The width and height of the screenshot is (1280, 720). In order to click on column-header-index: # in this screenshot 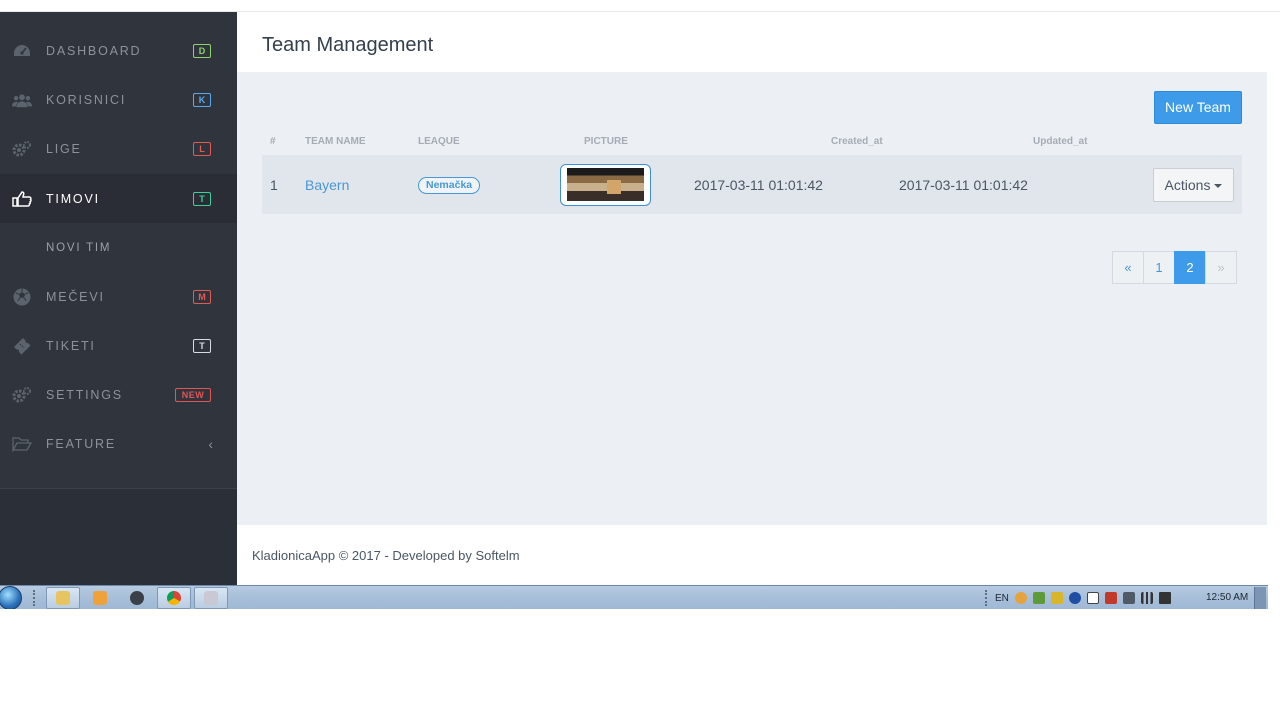, I will do `click(273, 141)`.